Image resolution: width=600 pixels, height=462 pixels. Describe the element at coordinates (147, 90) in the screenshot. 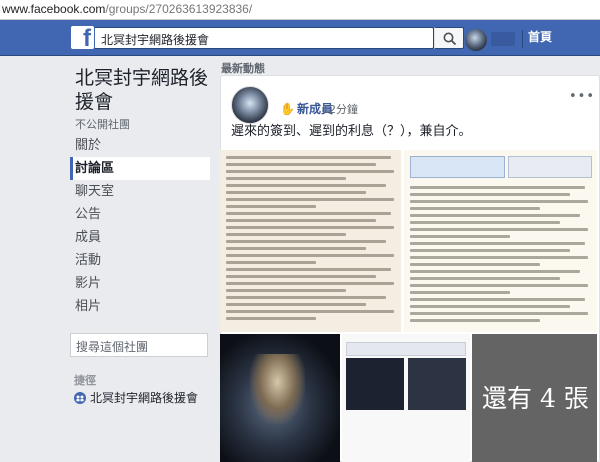

I see `group-title: 北冥封宇網路後援會` at that location.